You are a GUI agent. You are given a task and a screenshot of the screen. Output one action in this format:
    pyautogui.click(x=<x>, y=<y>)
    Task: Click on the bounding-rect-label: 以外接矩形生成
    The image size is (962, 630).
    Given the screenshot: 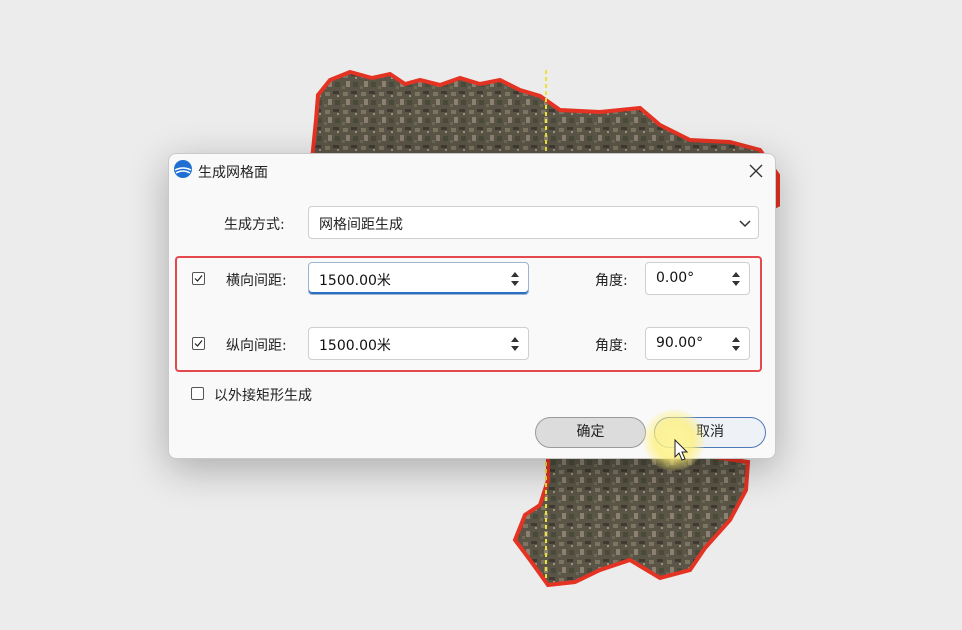 What is the action you would take?
    pyautogui.click(x=263, y=395)
    